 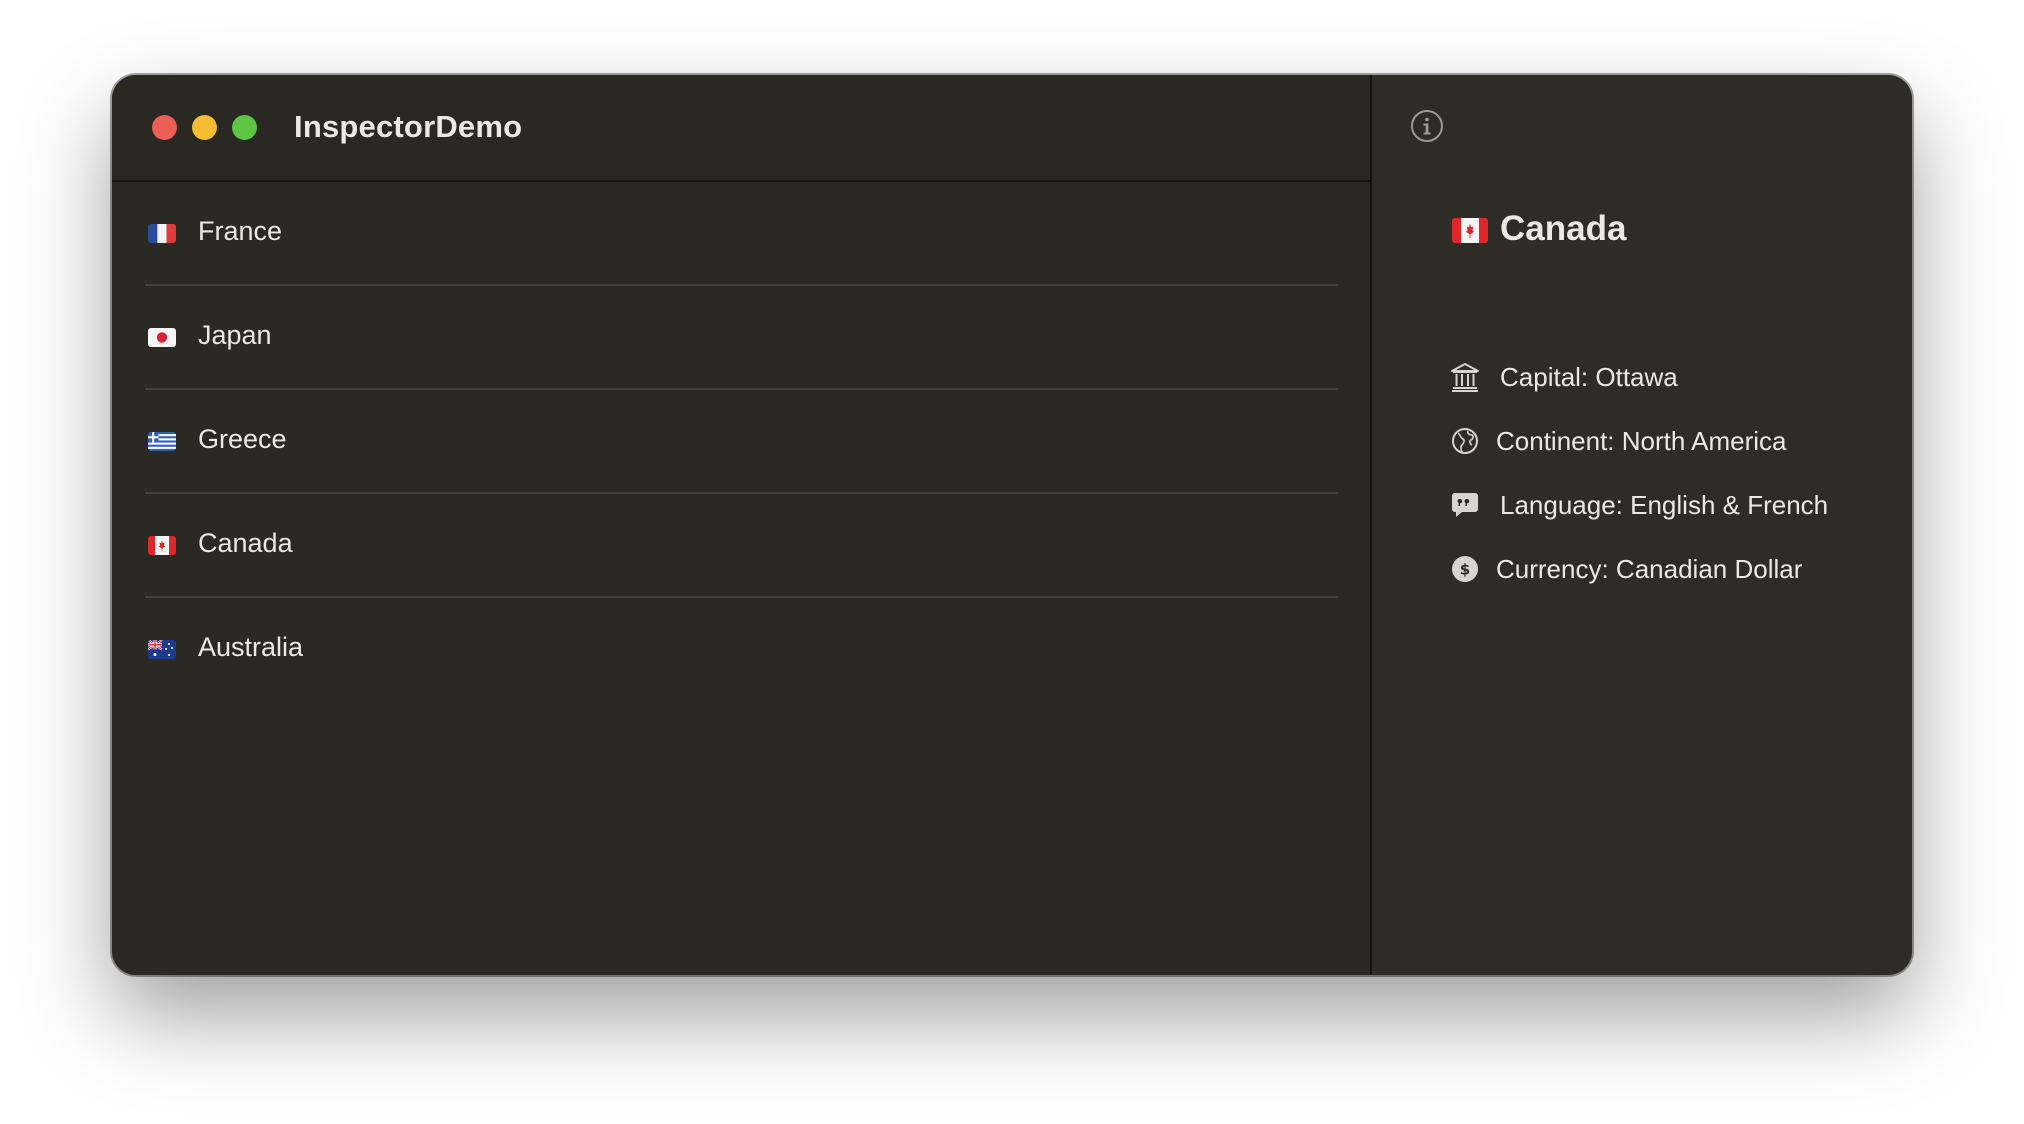 I want to click on dollar-circle-icon: $, so click(x=1465, y=569).